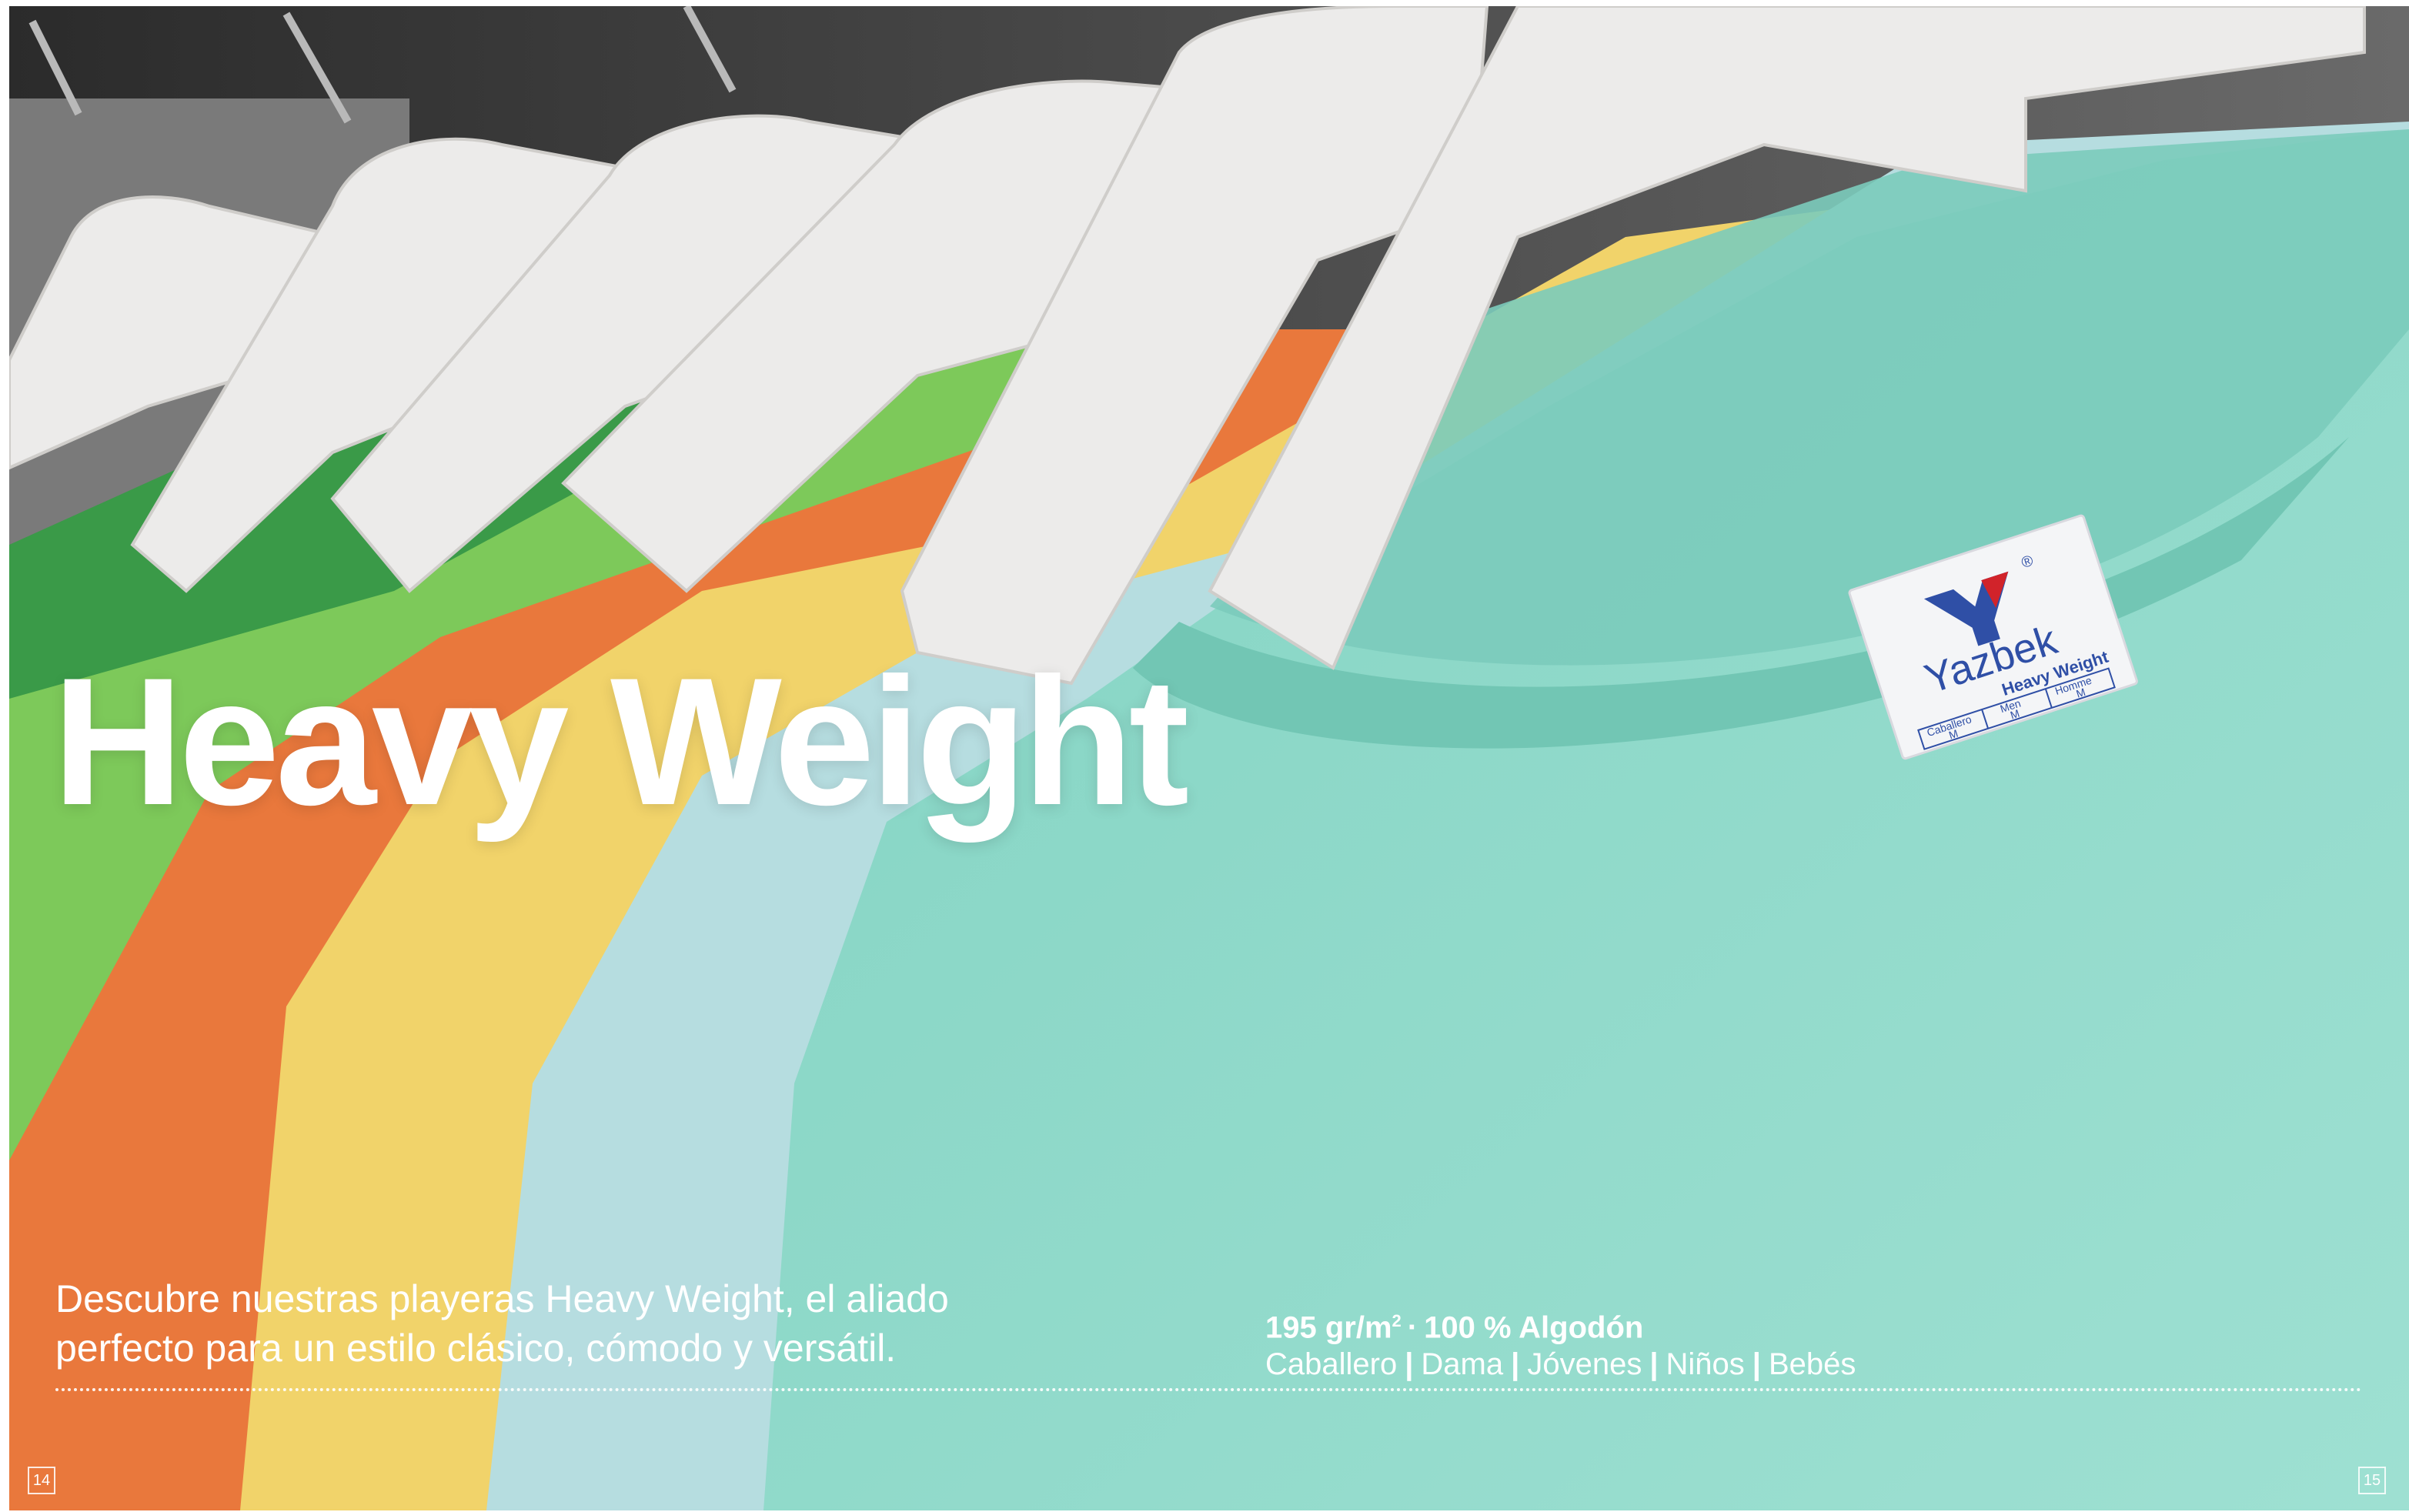 The height and width of the screenshot is (1512, 2409). I want to click on fabric-weight: 195 gr/m, so click(1328, 1328).